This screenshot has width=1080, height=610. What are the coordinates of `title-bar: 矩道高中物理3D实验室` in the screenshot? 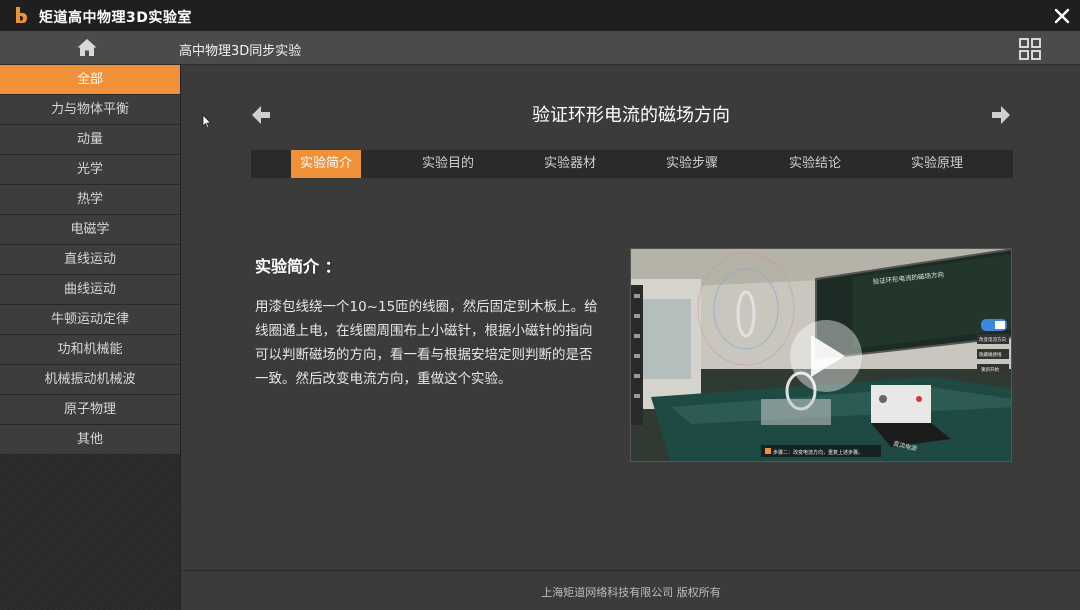 It's located at (540, 15).